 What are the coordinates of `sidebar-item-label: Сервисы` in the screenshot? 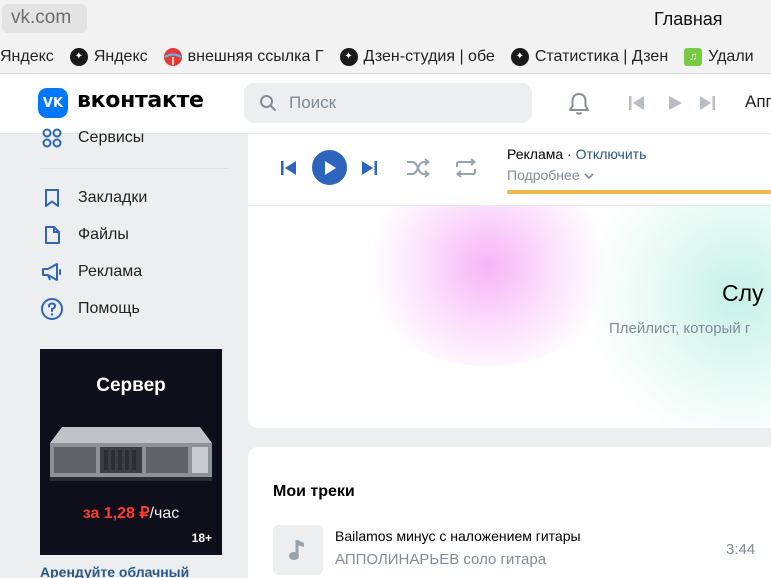 It's located at (111, 137).